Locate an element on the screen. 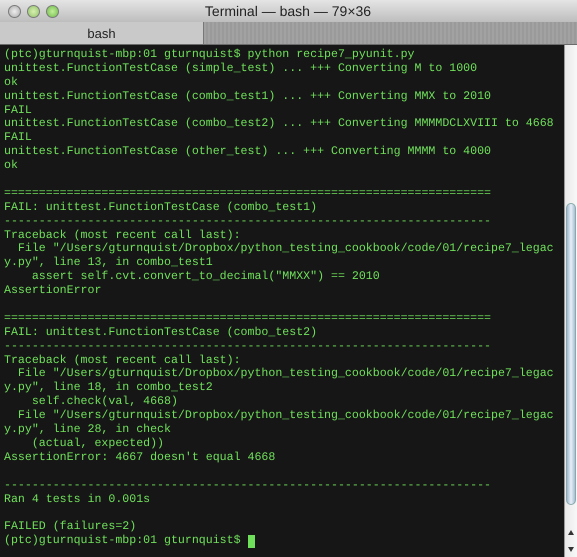 The width and height of the screenshot is (577, 557). output-line: y.py", line 28, in check is located at coordinates (88, 430).